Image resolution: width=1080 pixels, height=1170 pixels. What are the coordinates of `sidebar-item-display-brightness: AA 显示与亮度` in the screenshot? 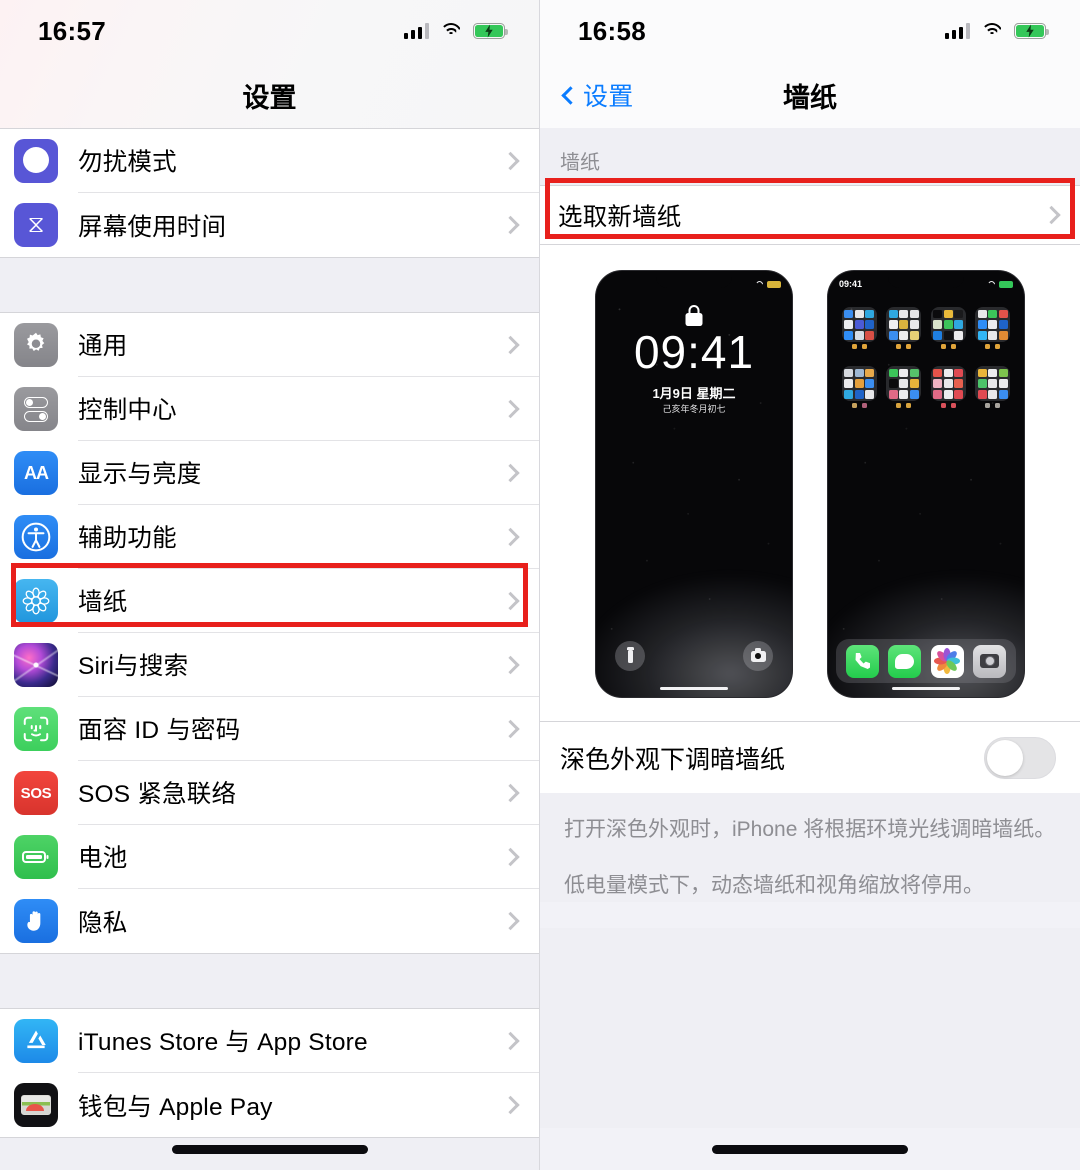 It's located at (269, 473).